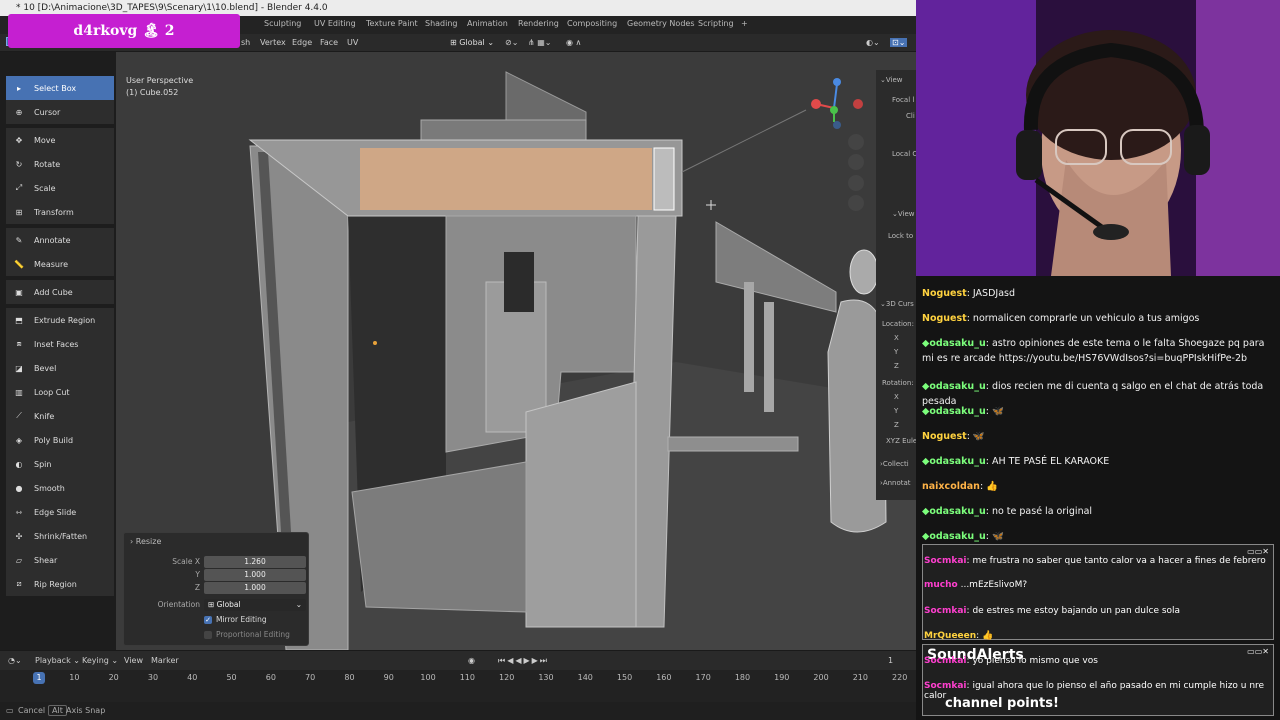  Describe the element at coordinates (255, 562) in the screenshot. I see `scale-x-field: 1.260` at that location.